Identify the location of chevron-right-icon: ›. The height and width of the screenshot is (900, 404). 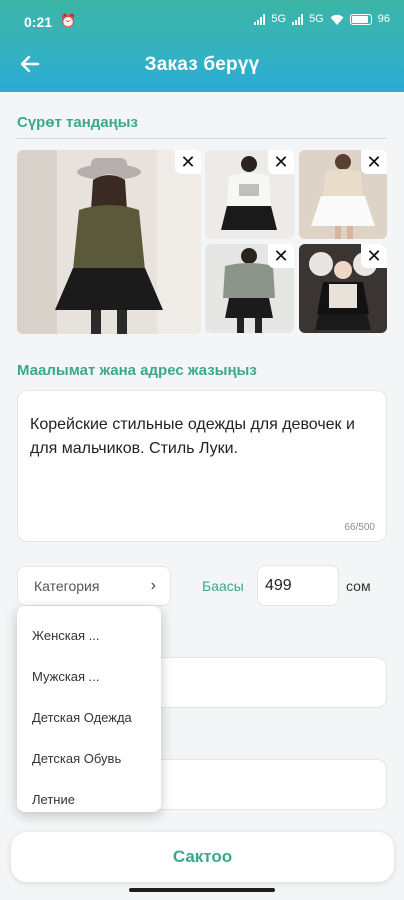
(153, 585).